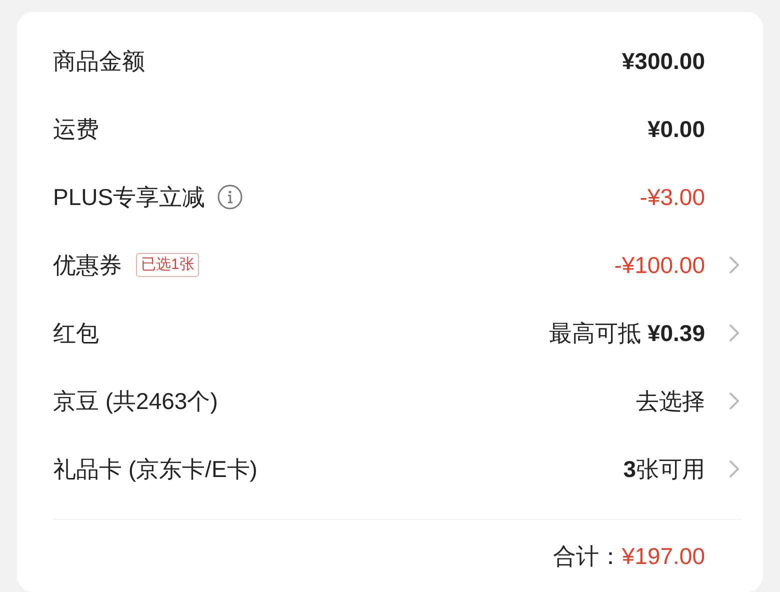  Describe the element at coordinates (99, 61) in the screenshot. I see `row-label: 商品金额` at that location.